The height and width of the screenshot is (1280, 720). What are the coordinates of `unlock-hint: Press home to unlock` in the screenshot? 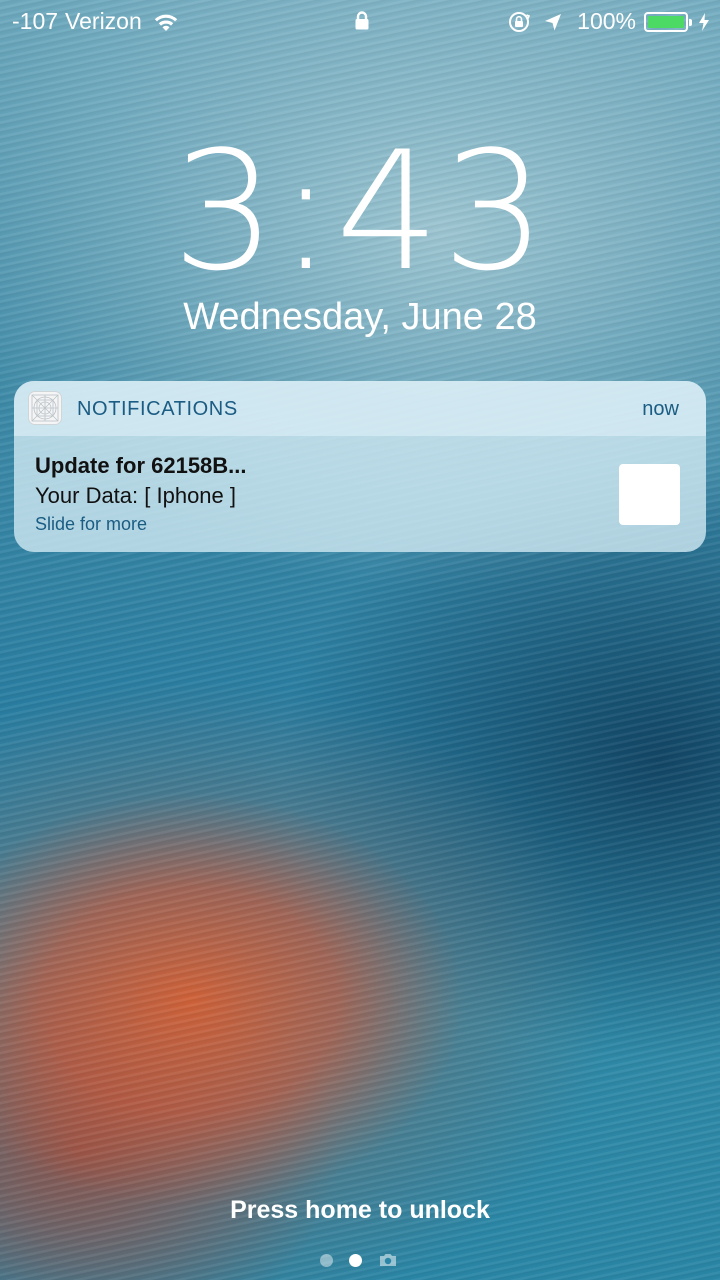 It's located at (360, 1210).